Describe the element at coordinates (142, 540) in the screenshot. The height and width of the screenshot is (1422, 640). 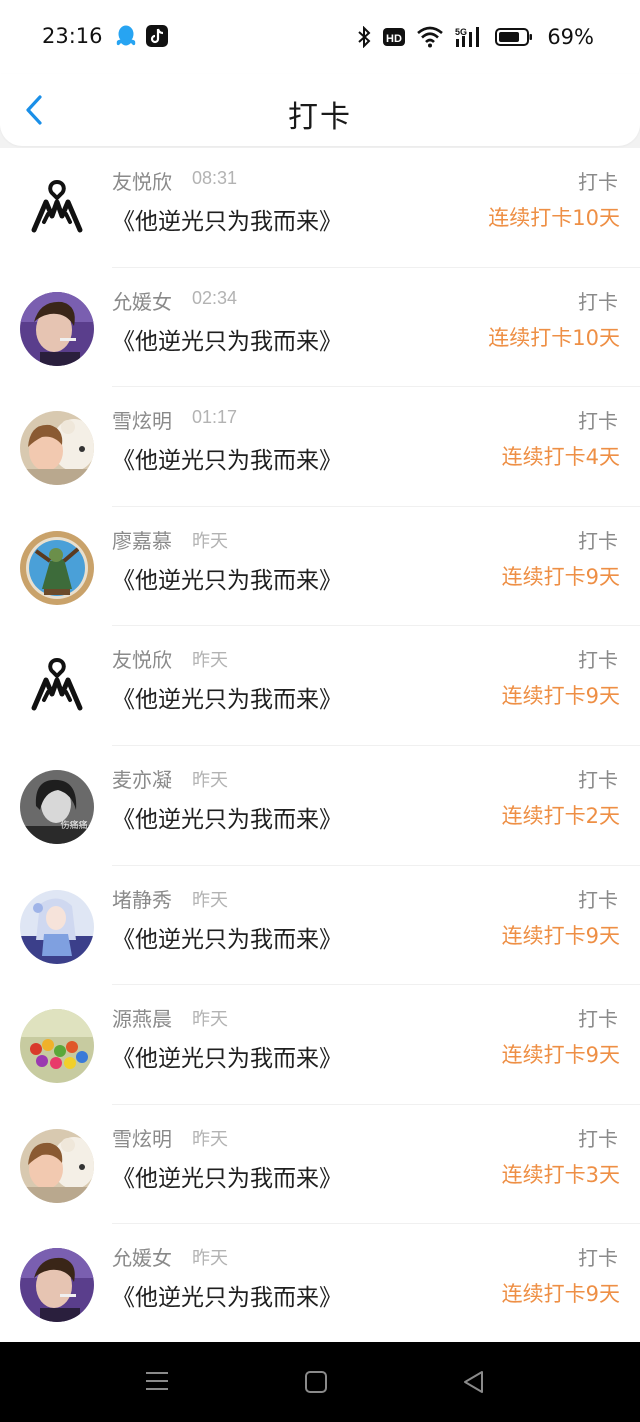
I see `user-name: 廖嘉慕` at that location.